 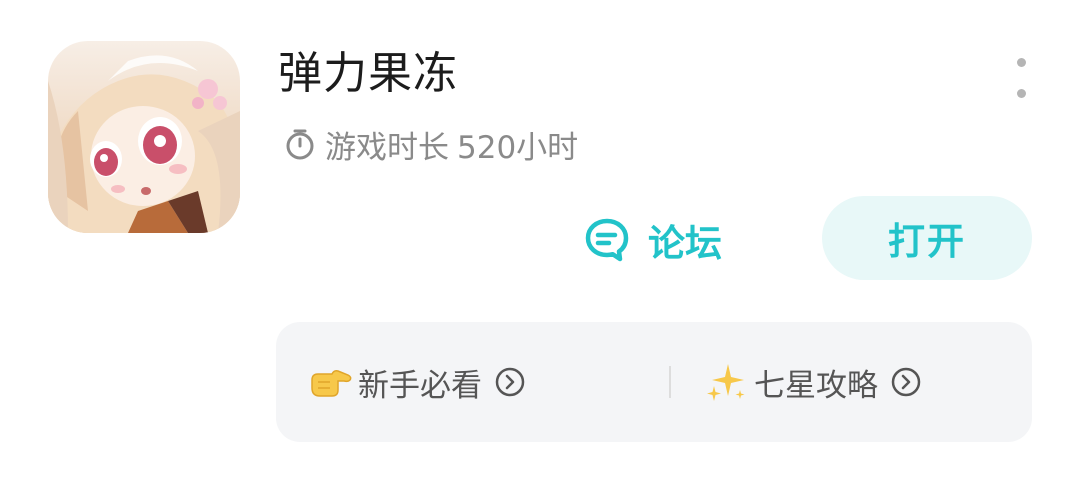 What do you see at coordinates (607, 240) in the screenshot?
I see `chat-bubble-icon` at bounding box center [607, 240].